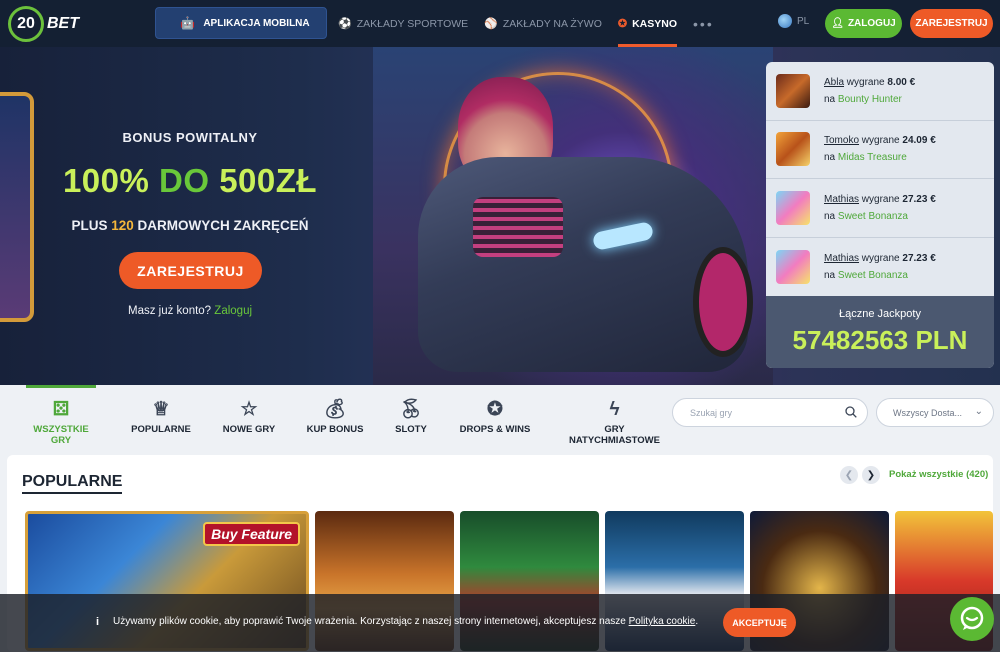 The width and height of the screenshot is (1000, 652). I want to click on category-buy-bonus: 💰︎ KUP BONUS, so click(335, 416).